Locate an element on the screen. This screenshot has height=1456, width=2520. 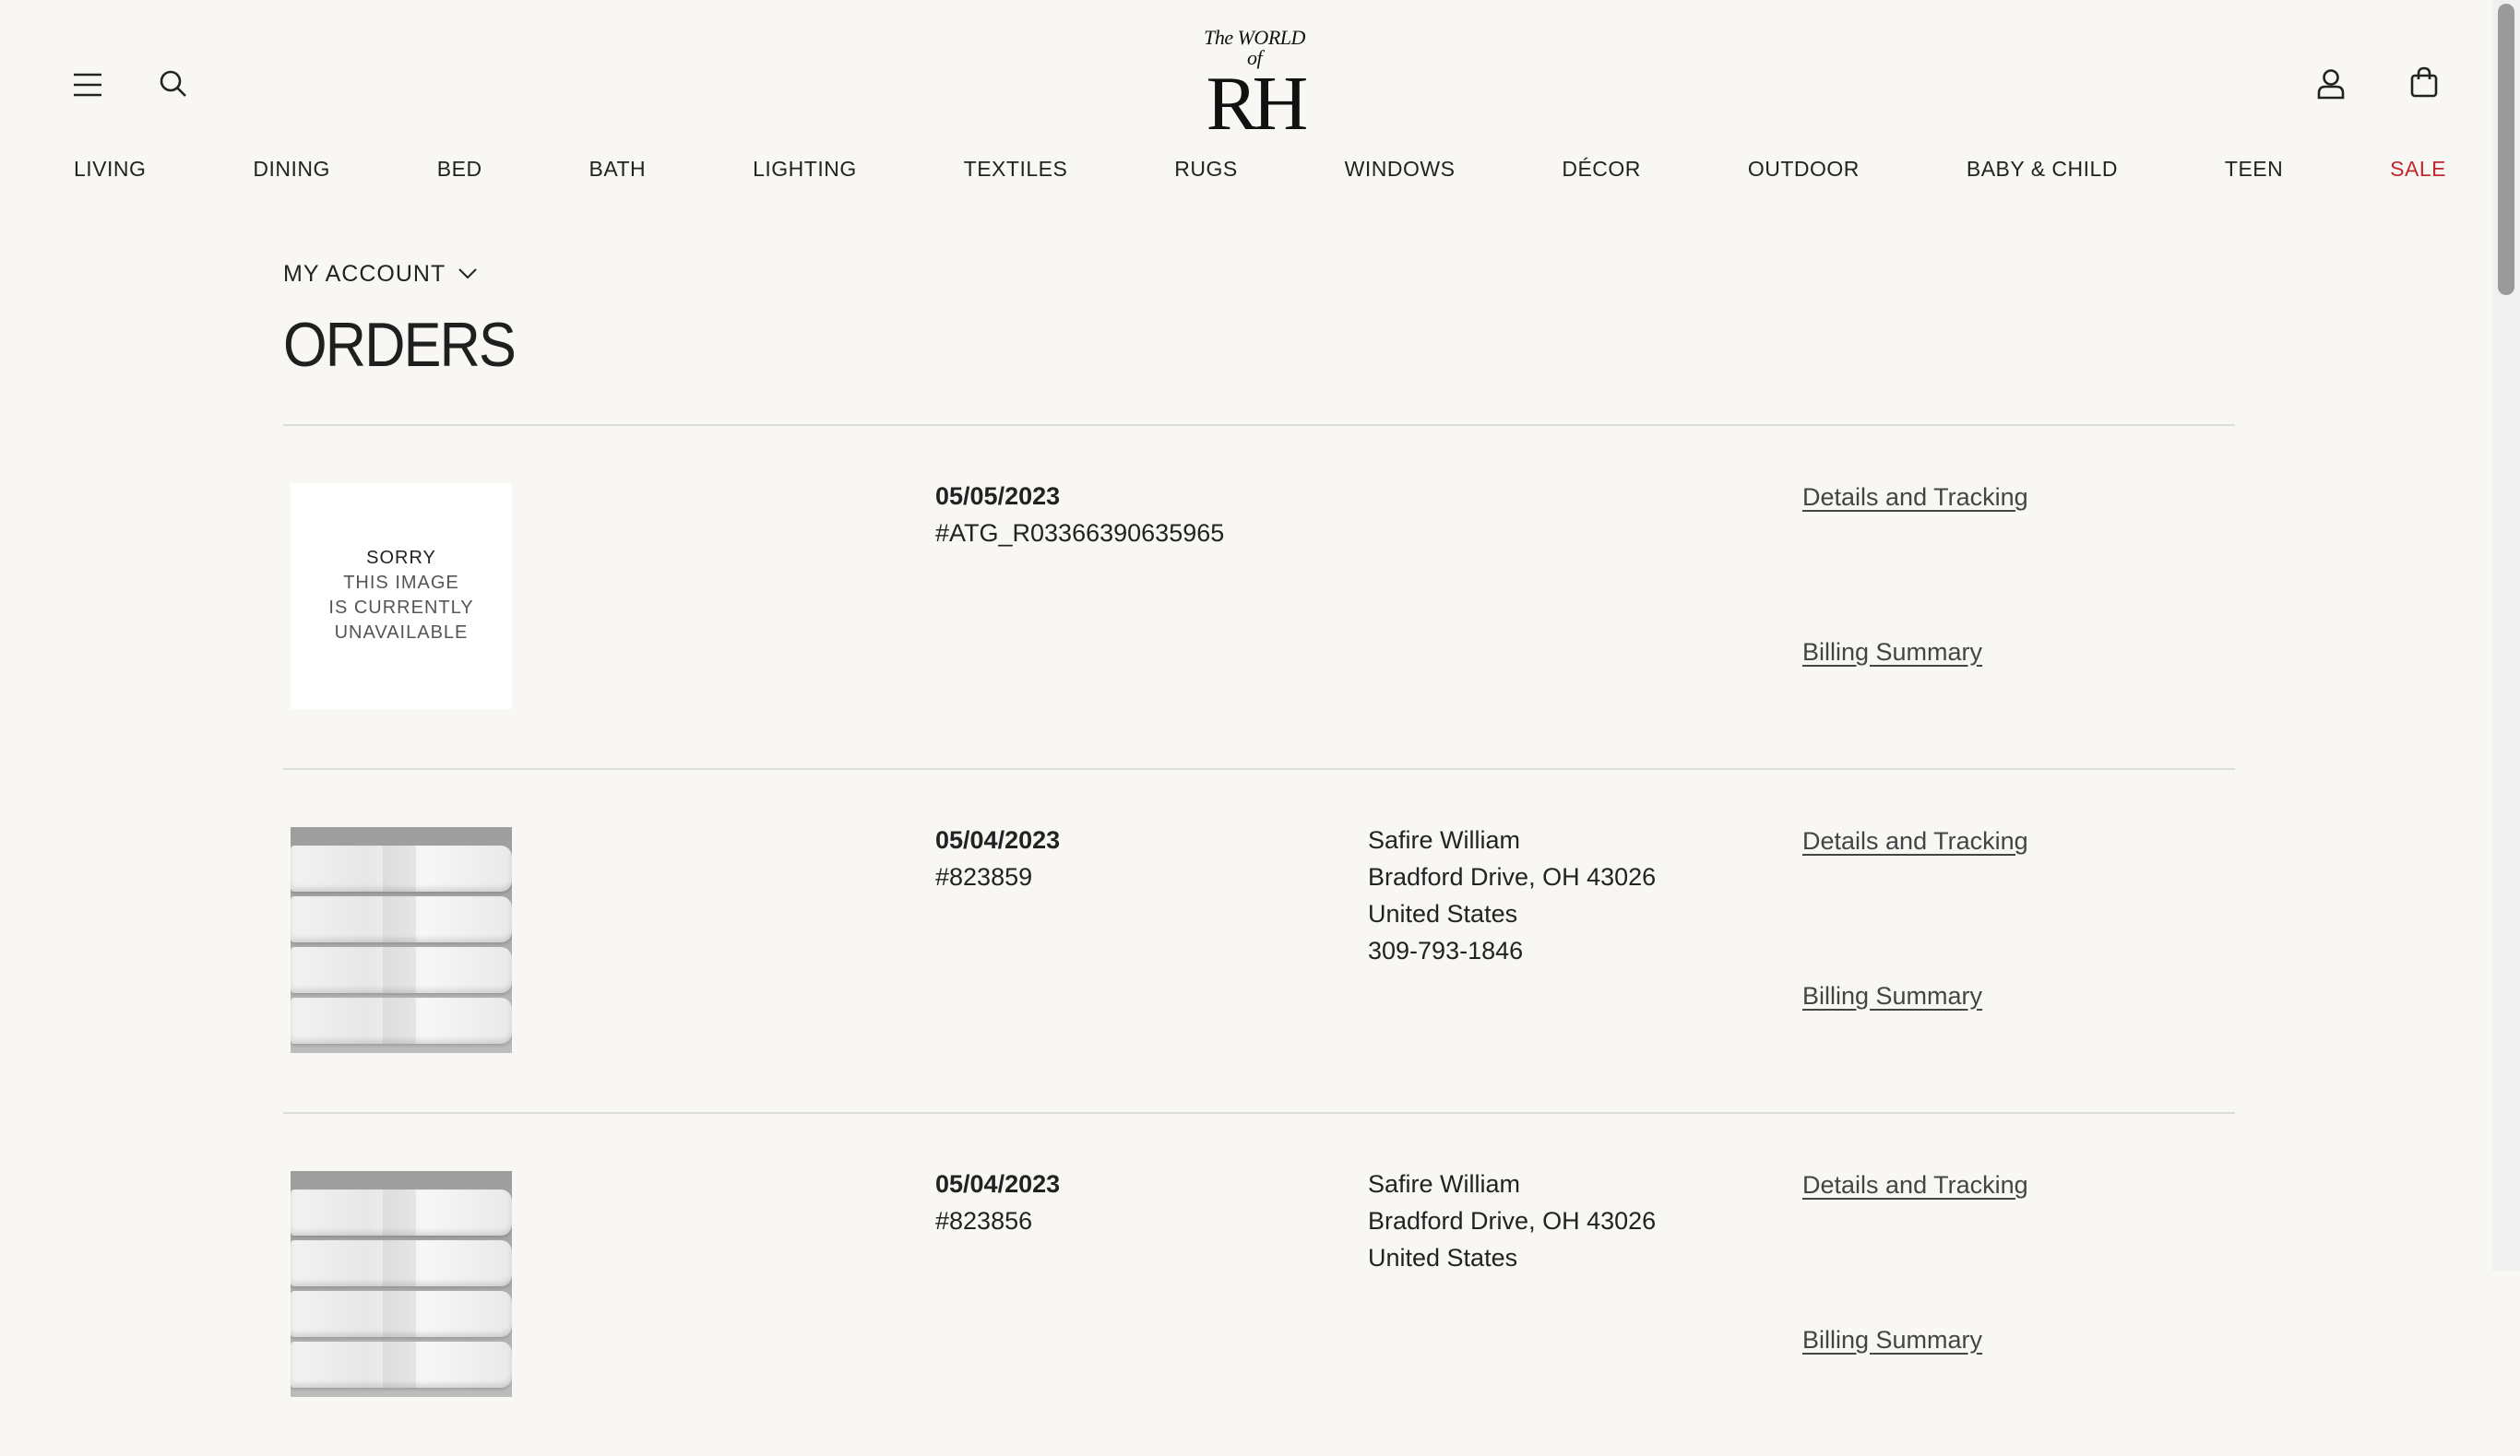
nav-sale: SALE is located at coordinates (2418, 169).